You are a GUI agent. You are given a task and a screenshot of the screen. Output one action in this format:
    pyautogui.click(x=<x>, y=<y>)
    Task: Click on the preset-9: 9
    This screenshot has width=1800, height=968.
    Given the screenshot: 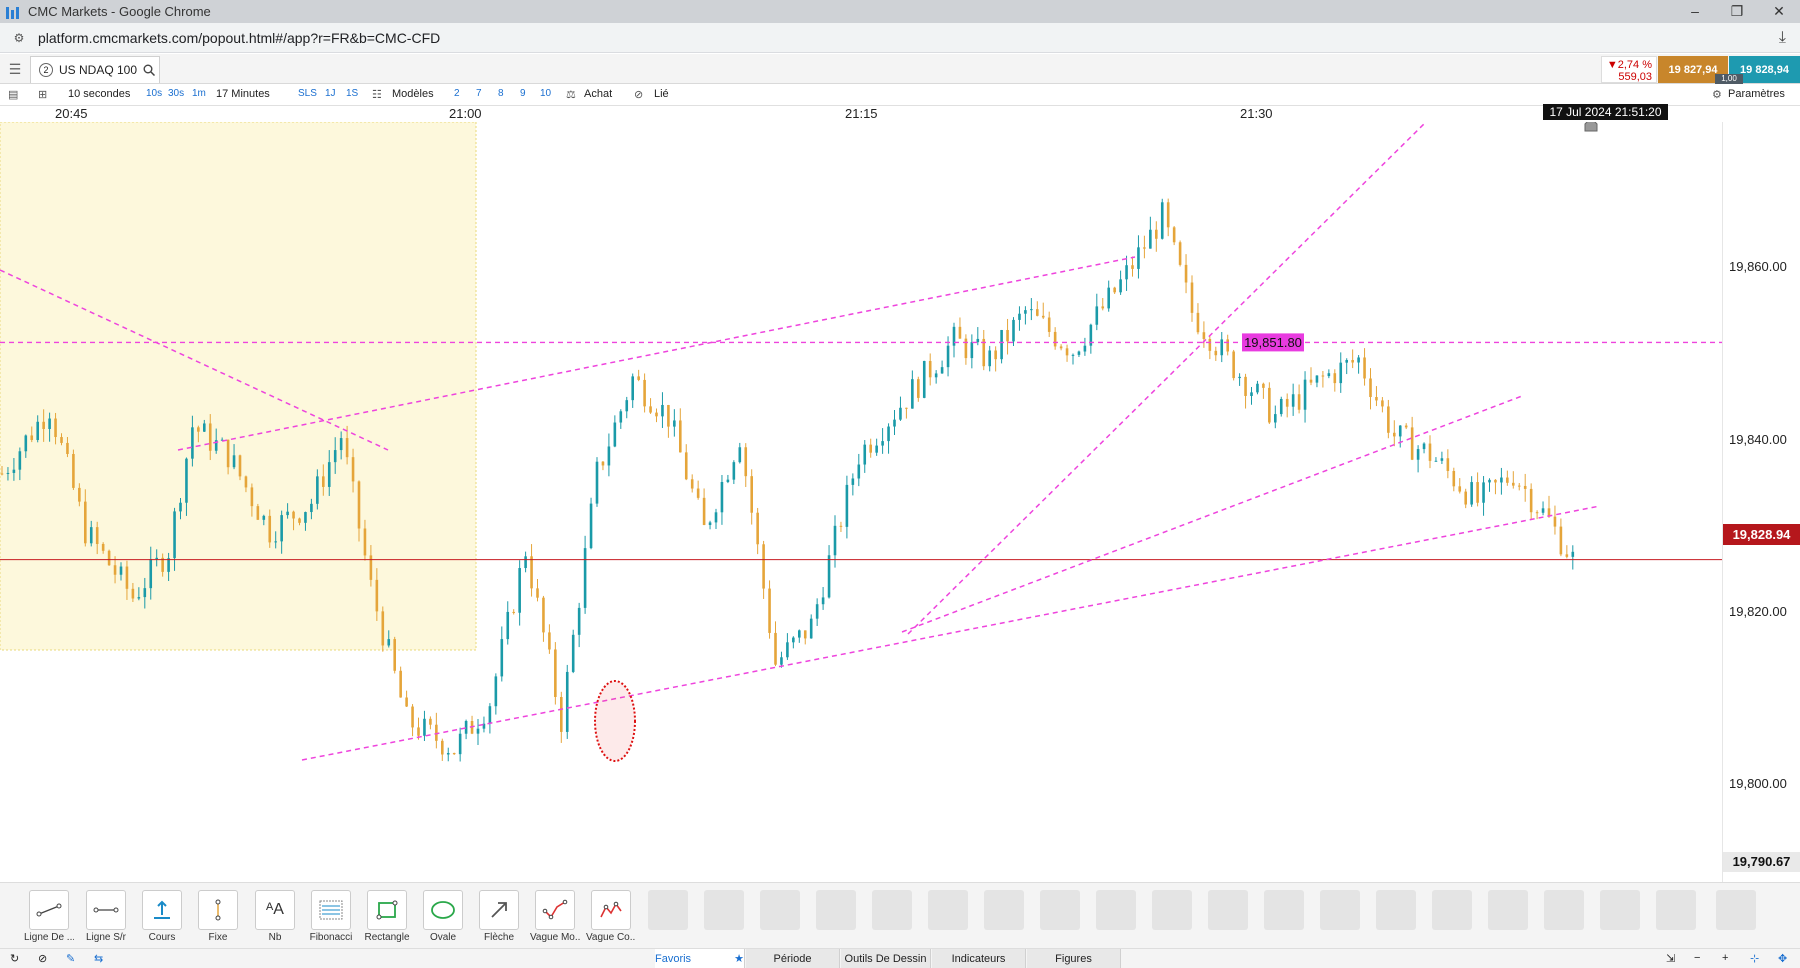 What is the action you would take?
    pyautogui.click(x=523, y=93)
    